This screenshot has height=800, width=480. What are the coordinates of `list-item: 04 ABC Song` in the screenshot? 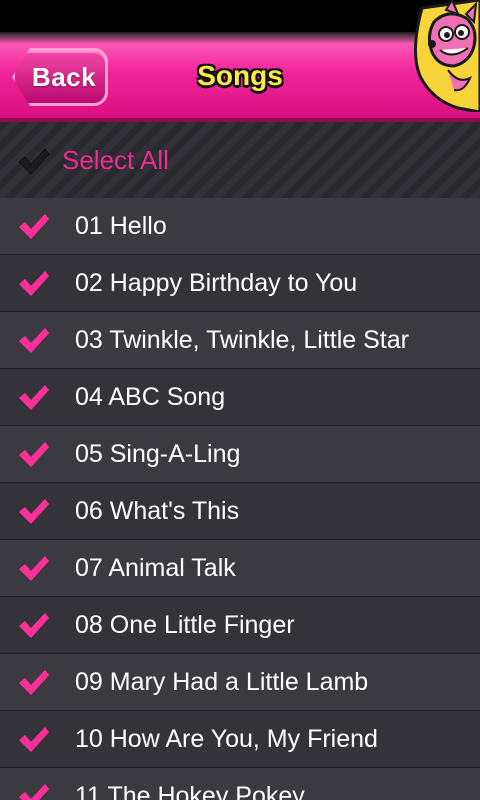 It's located at (240, 397).